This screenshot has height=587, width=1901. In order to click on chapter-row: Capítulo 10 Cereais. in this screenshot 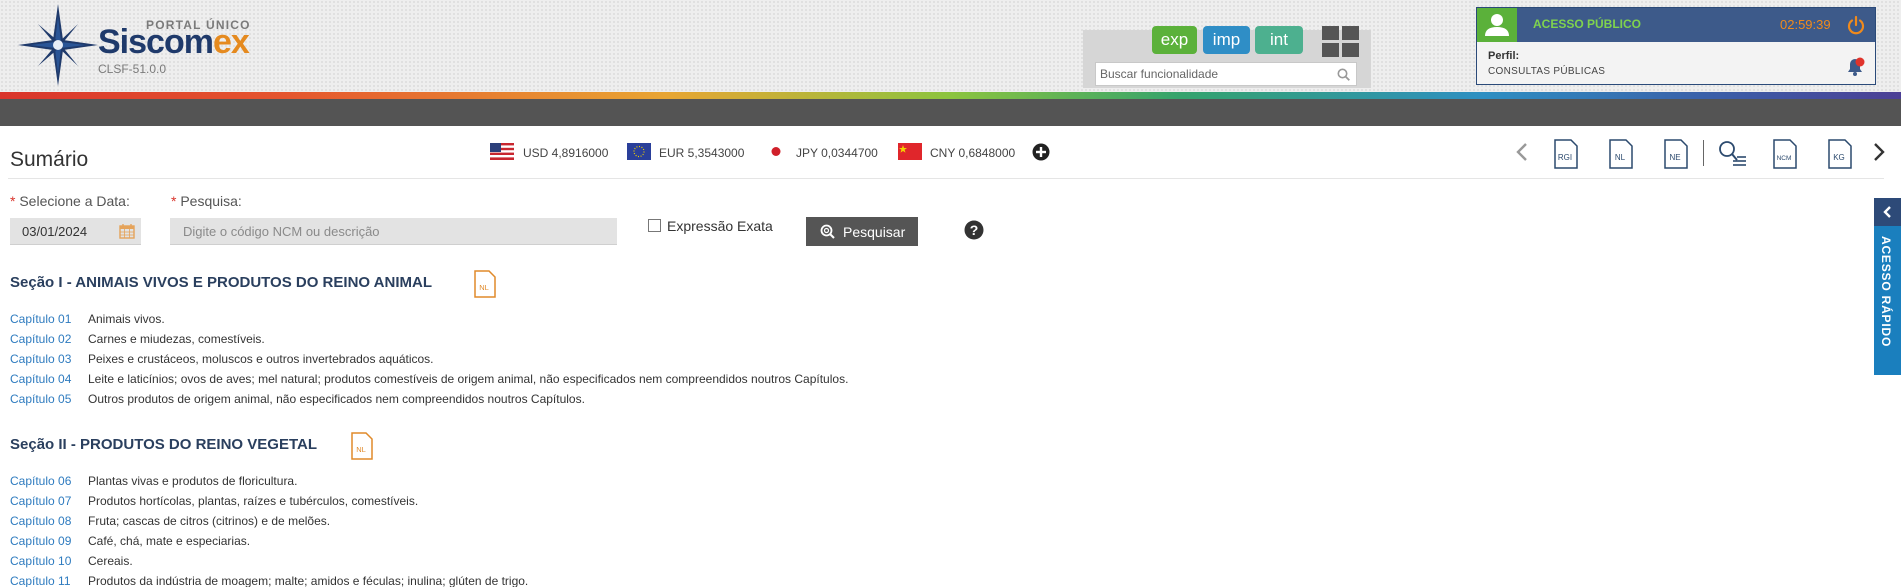, I will do `click(71, 561)`.